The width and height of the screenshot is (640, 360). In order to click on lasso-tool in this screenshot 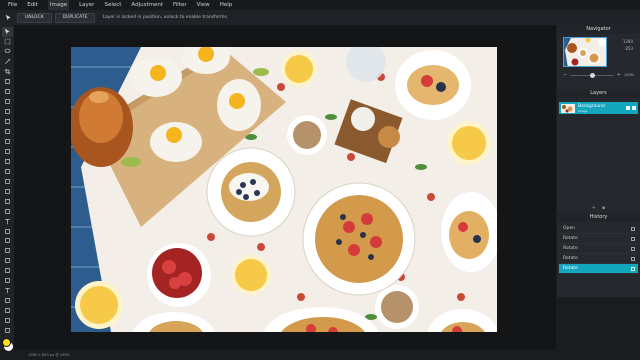, I will do `click(7, 52)`.